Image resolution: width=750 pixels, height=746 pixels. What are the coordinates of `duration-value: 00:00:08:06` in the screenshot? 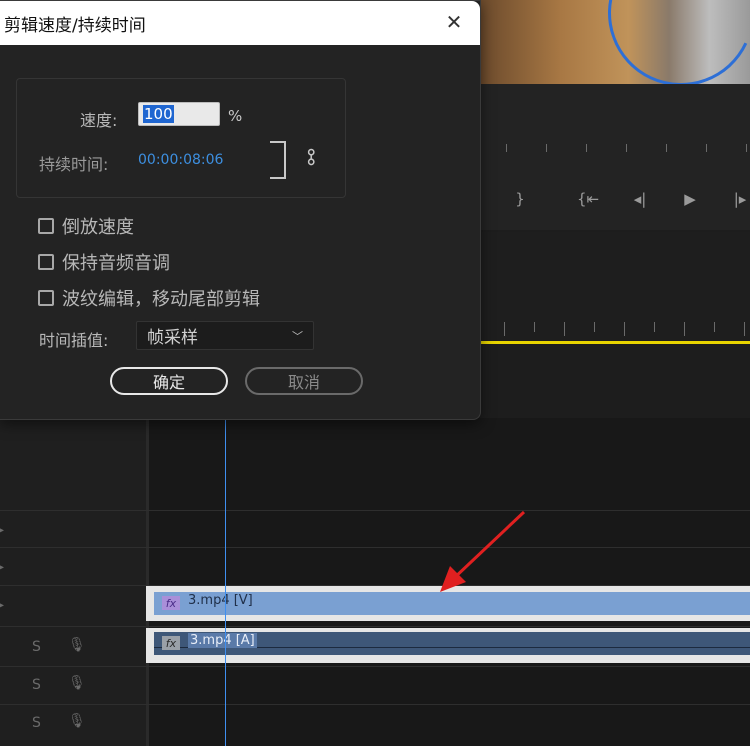 It's located at (180, 160).